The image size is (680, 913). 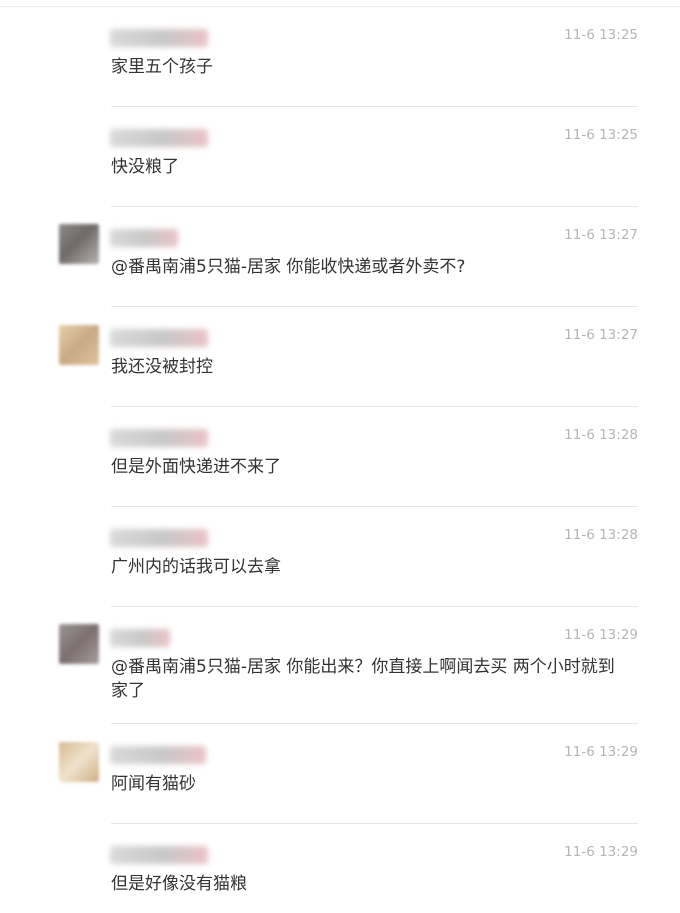 What do you see at coordinates (288, 267) in the screenshot?
I see `comment-text: @番禺南浦5只猫-居家 你能收快递或者外卖不?` at bounding box center [288, 267].